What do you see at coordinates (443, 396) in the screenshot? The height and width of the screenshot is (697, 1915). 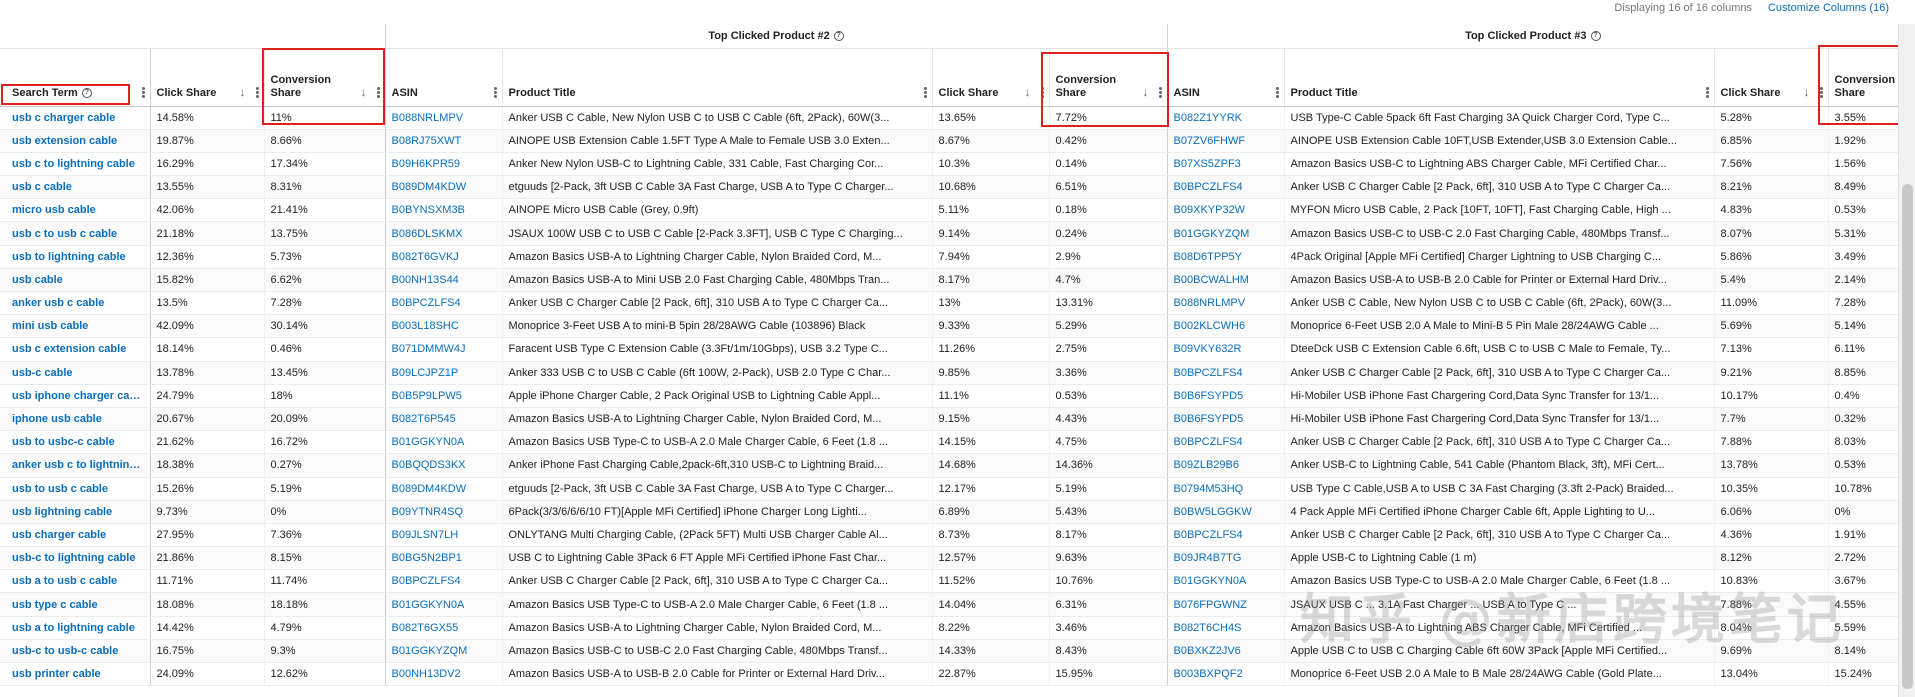 I see `asin-link: B0B5P9LPW5` at bounding box center [443, 396].